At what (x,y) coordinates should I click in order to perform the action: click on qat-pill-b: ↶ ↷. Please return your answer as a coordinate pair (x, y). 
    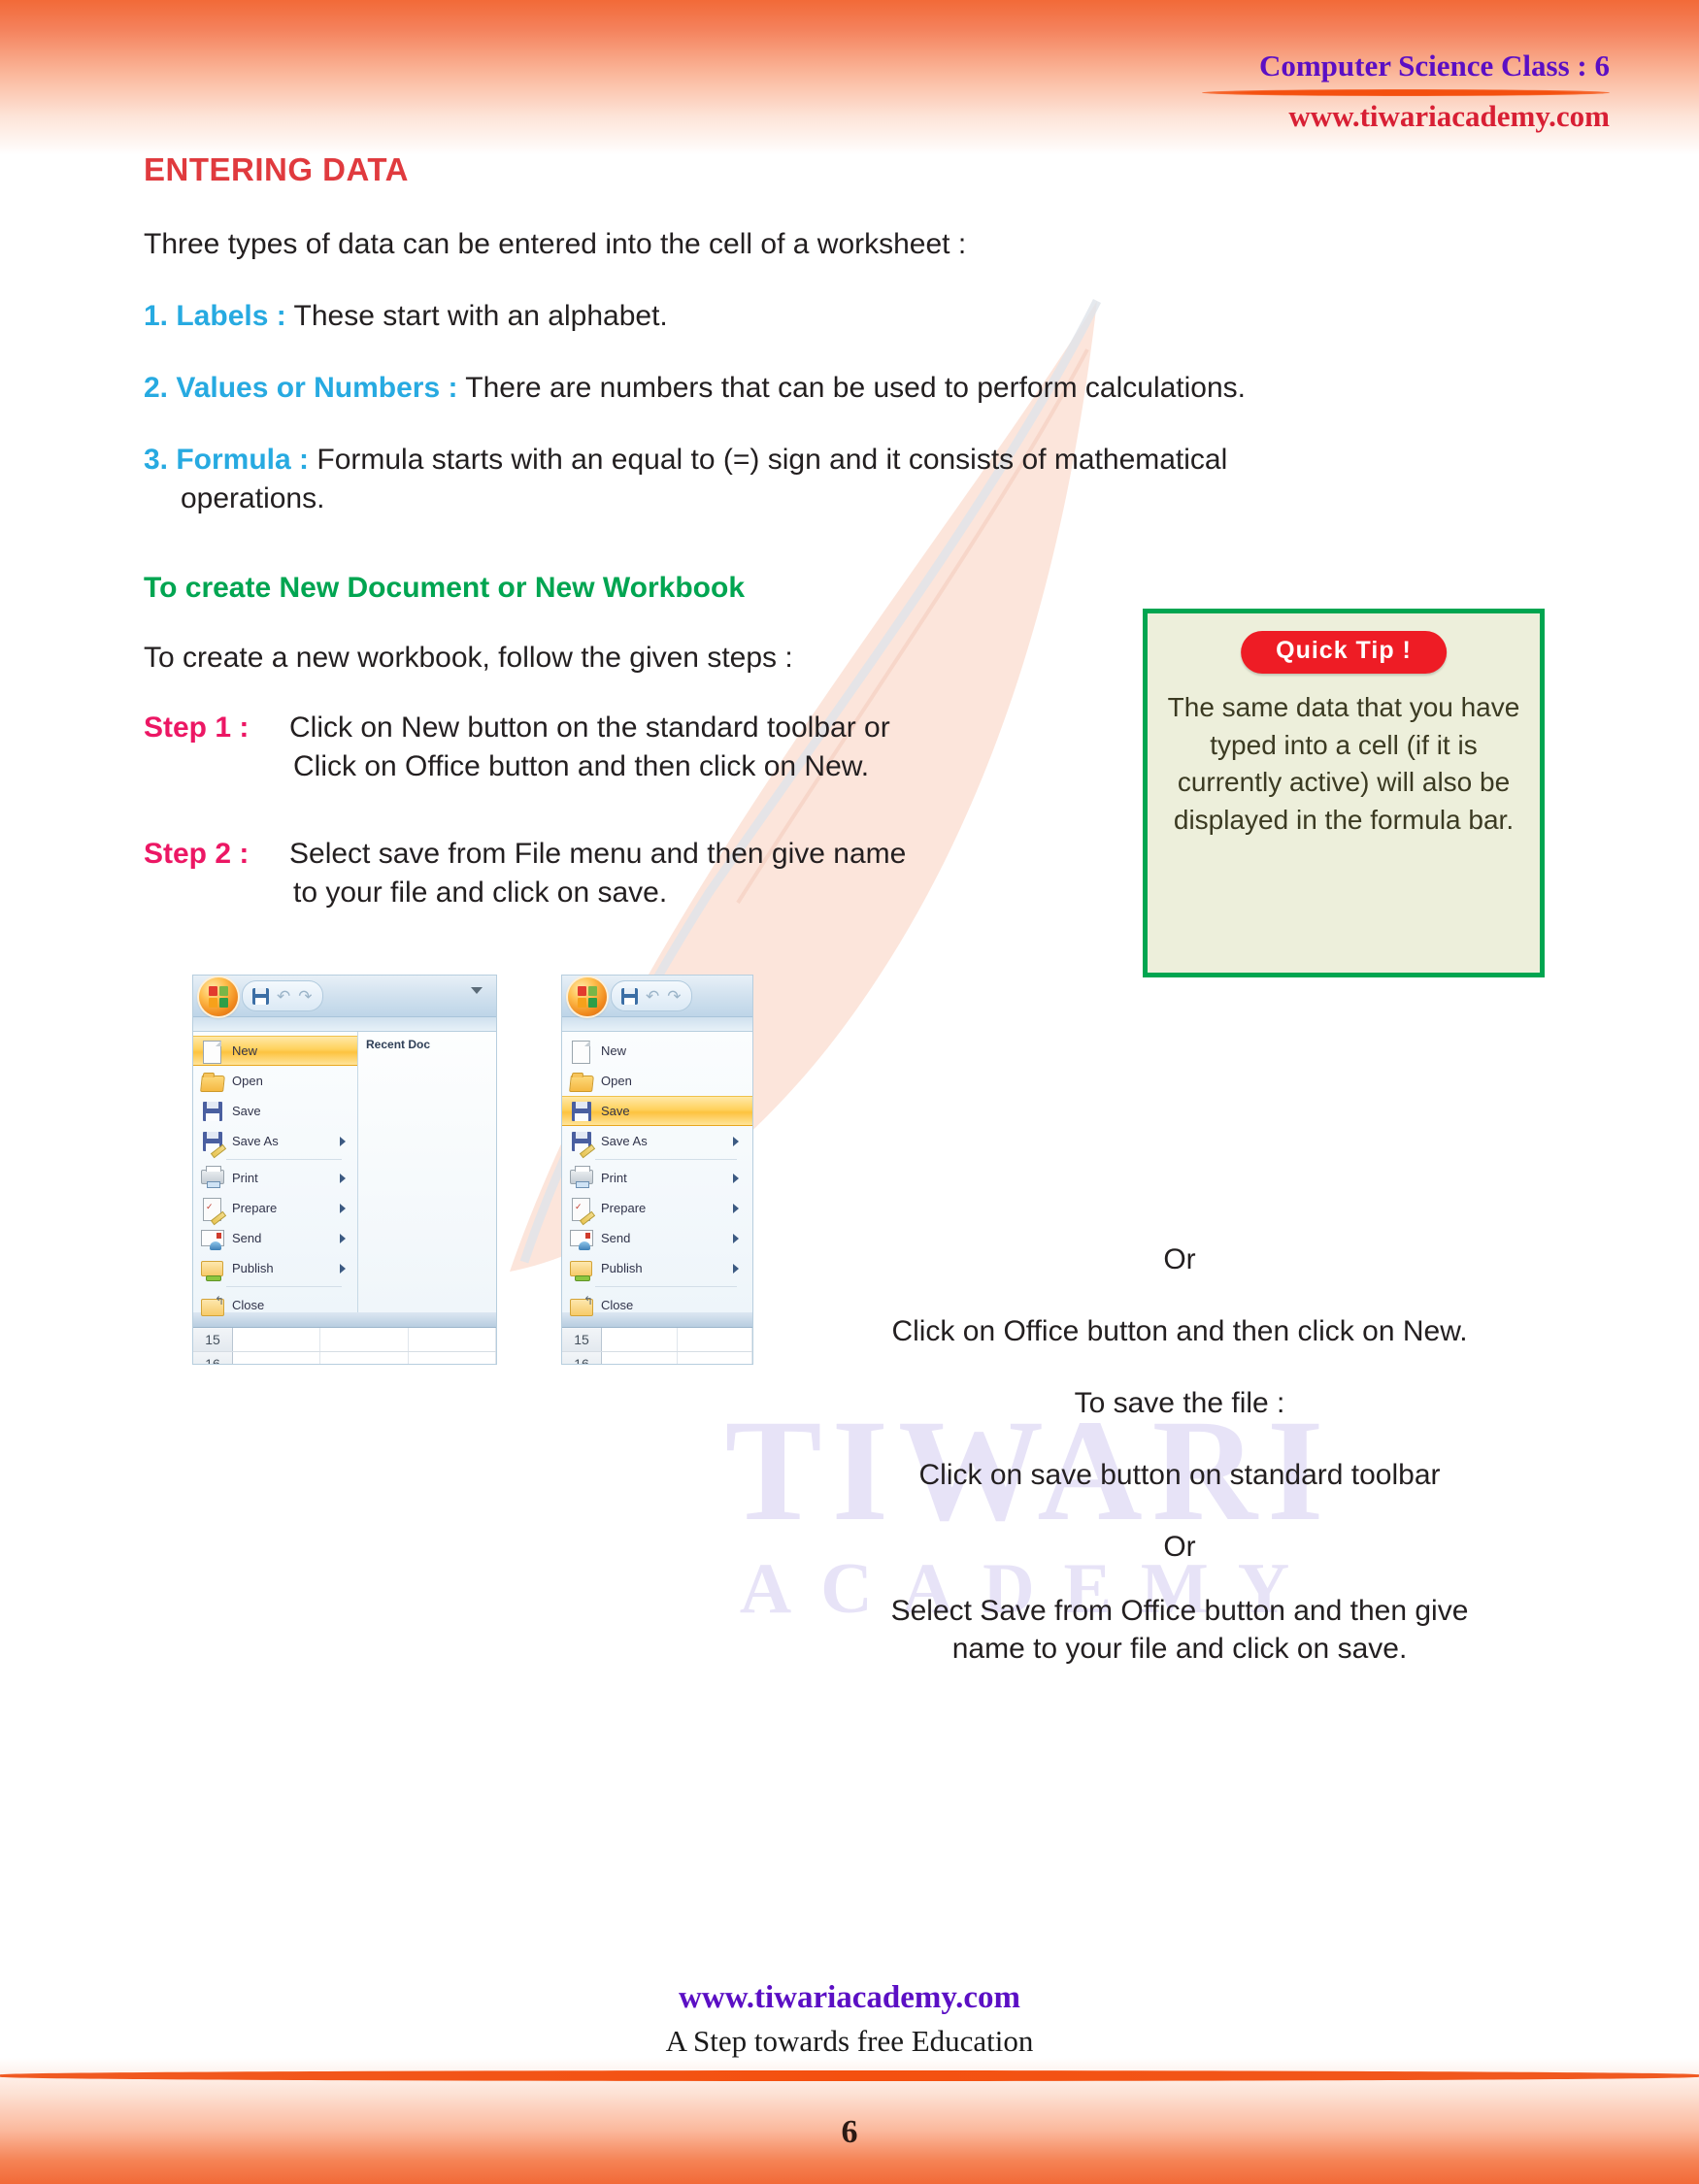
    Looking at the image, I should click on (651, 995).